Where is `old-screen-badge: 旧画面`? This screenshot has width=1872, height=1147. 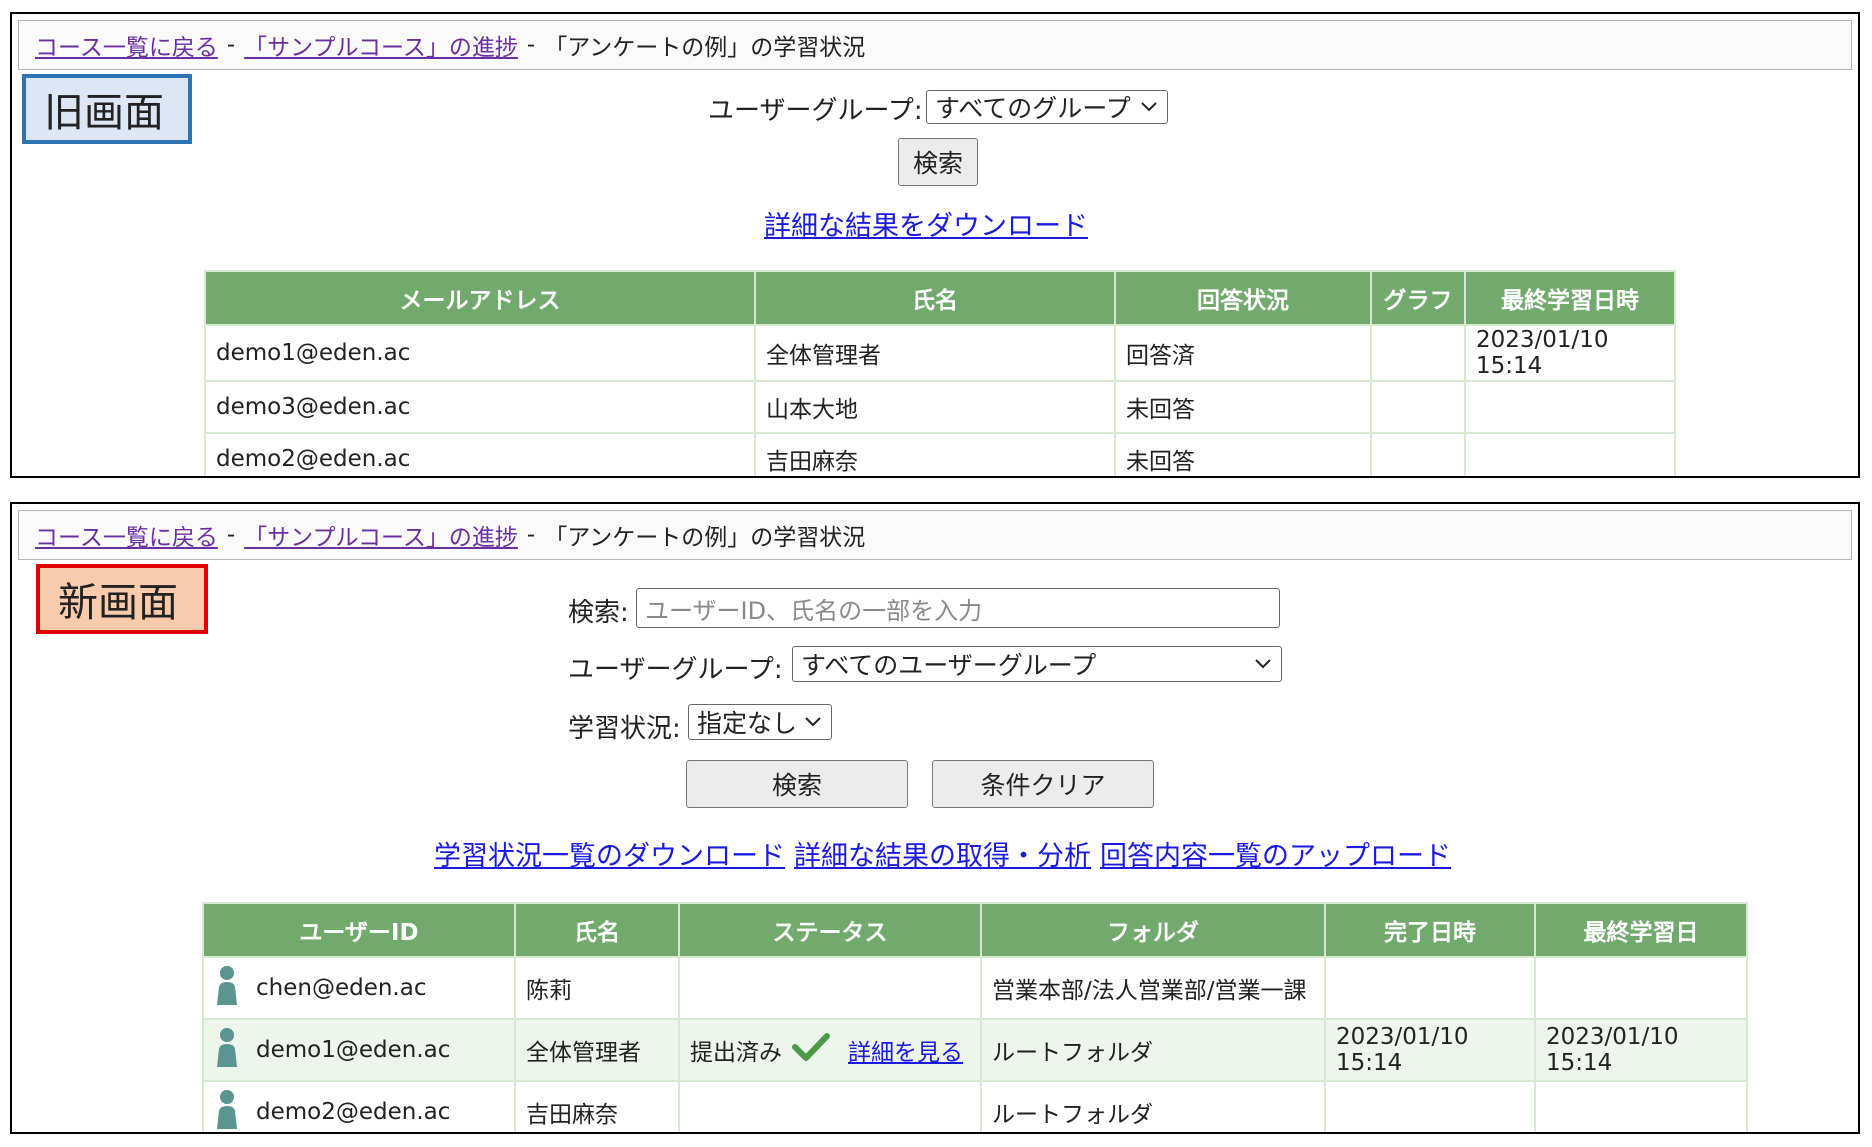
old-screen-badge: 旧画面 is located at coordinates (107, 109).